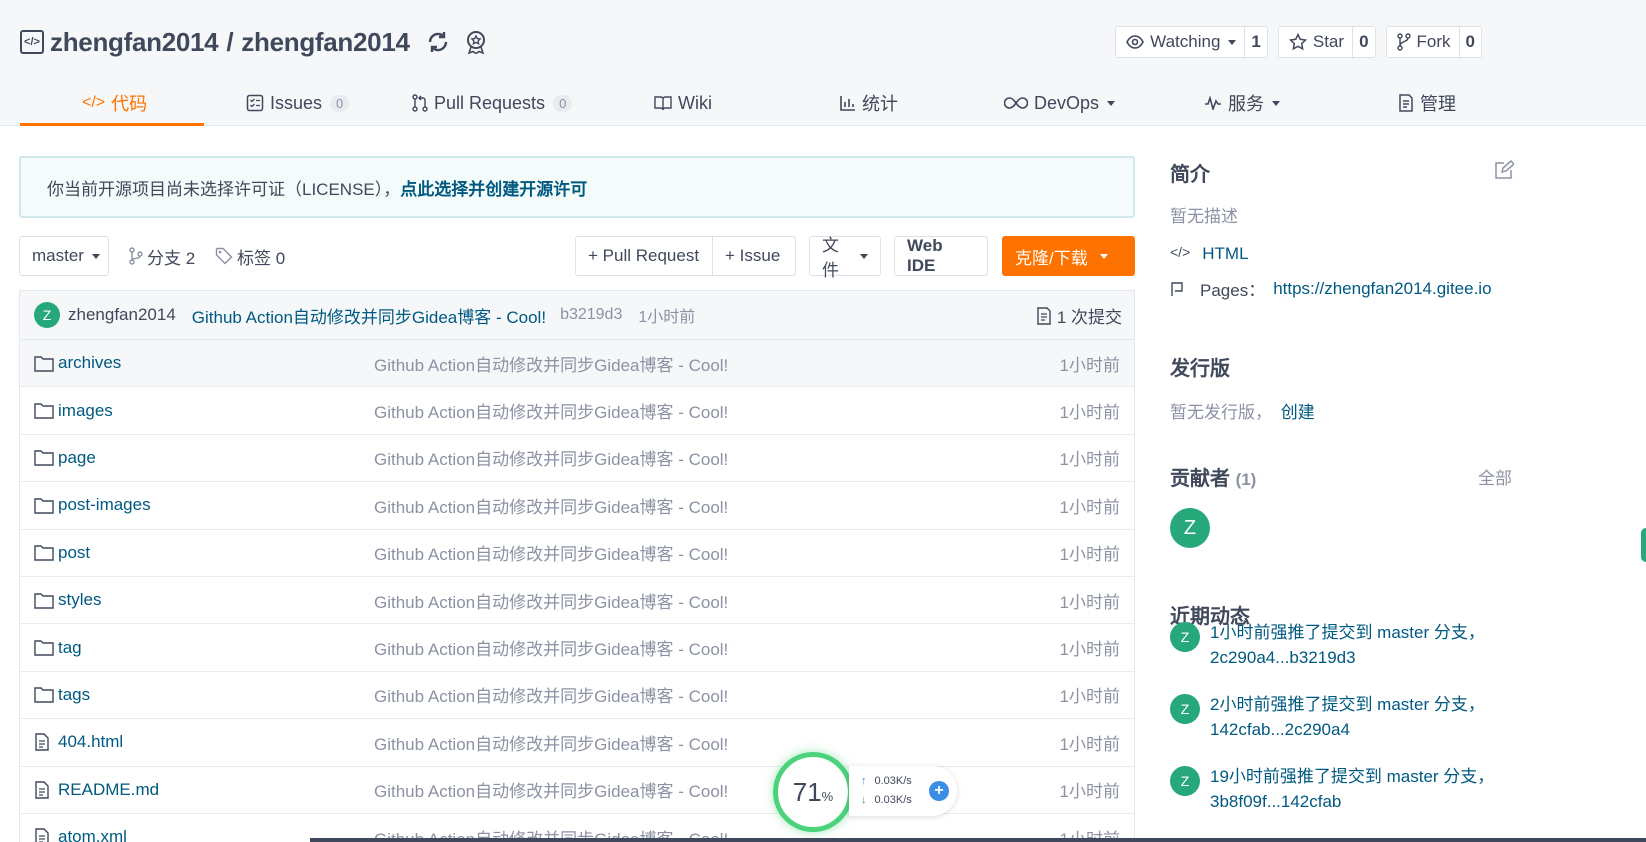  I want to click on repo-actions: Watching 1 Star 0 Fork 0, so click(1298, 42).